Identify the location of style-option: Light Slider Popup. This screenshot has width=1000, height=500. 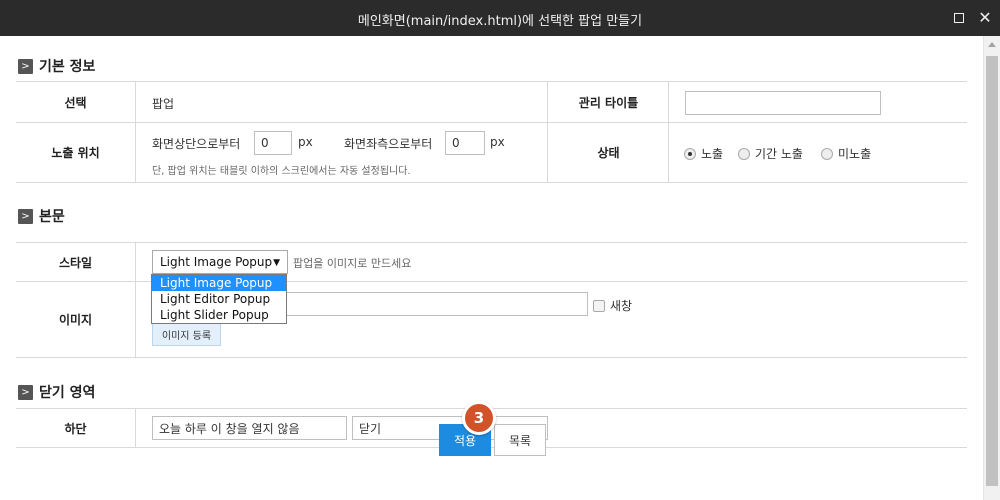
(219, 315).